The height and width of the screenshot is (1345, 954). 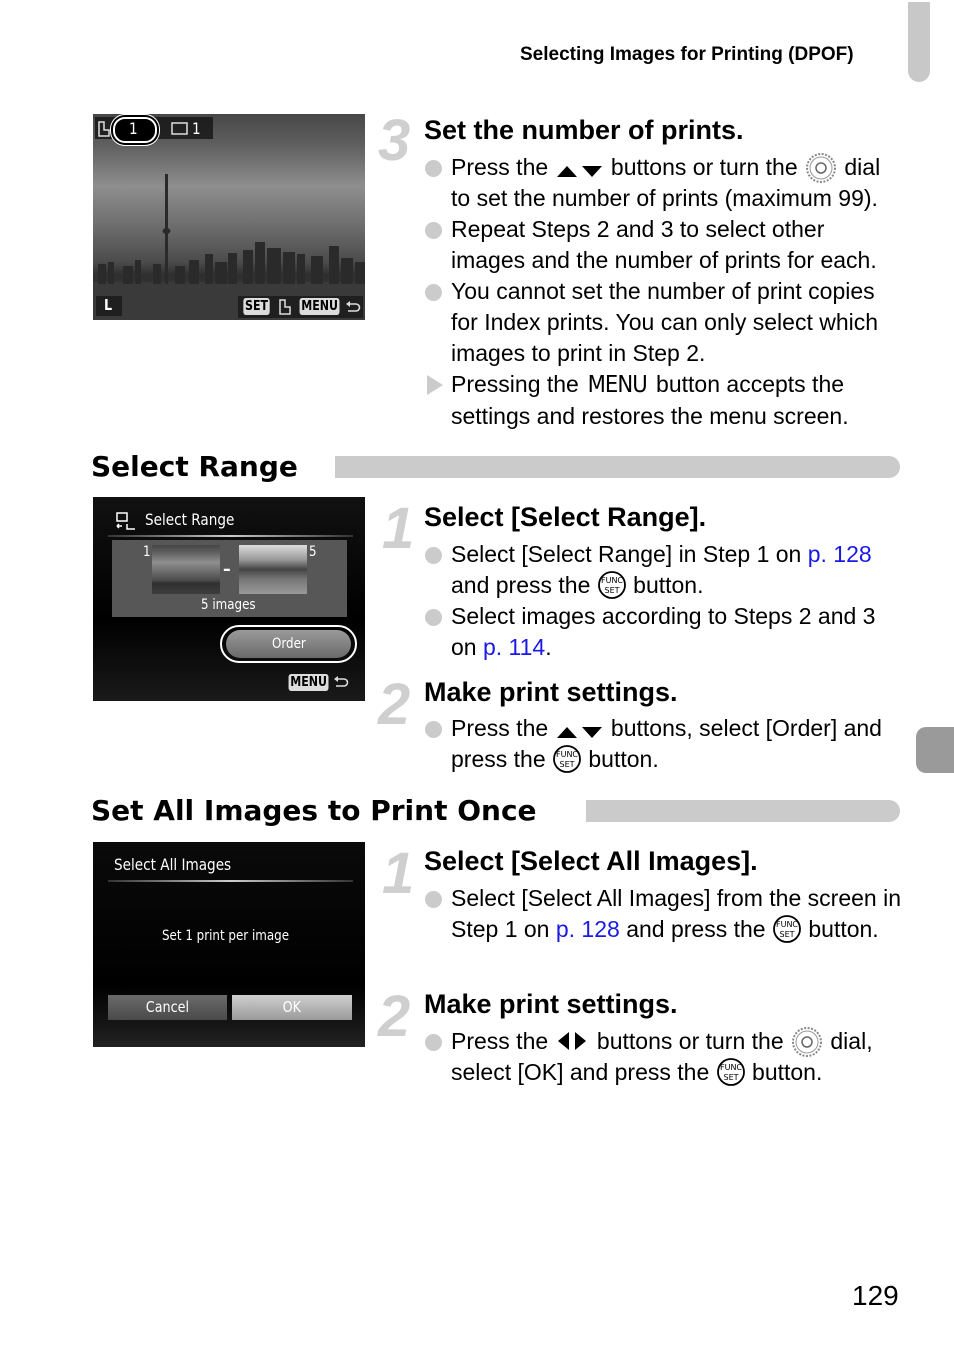 What do you see at coordinates (875, 1295) in the screenshot?
I see `page-number: 129` at bounding box center [875, 1295].